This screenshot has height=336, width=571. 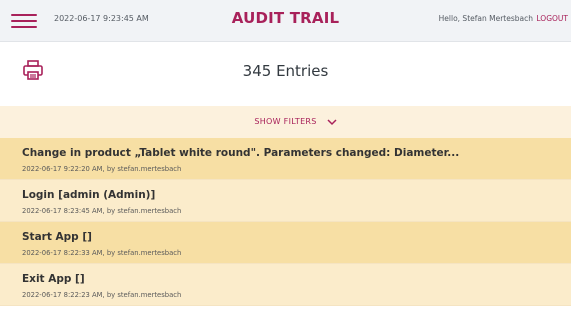 I want to click on user-greeting: Hello, Stefan Mertesbach, so click(x=485, y=18).